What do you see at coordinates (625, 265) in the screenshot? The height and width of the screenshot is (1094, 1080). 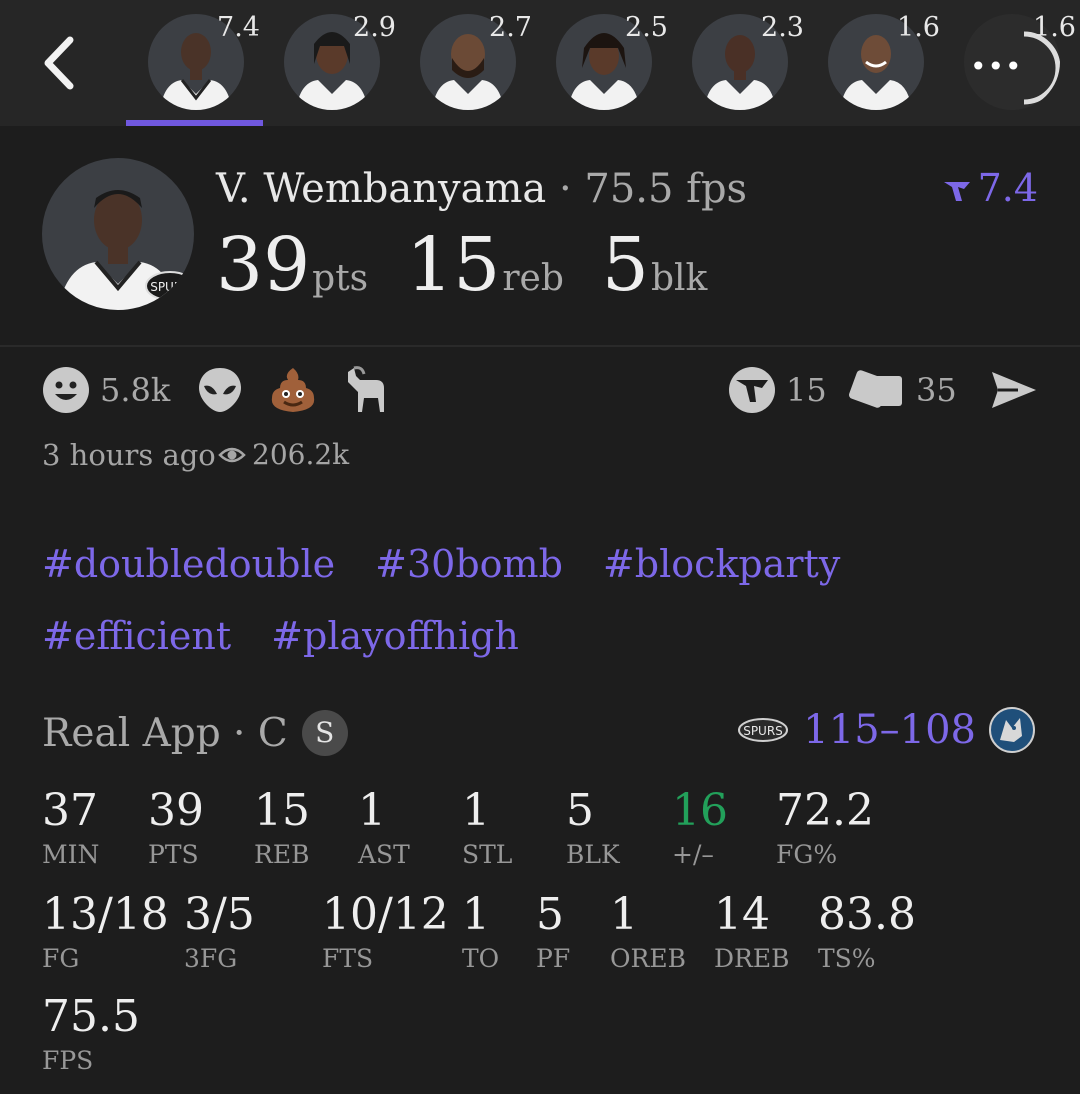 I see `blocks-value: 5` at bounding box center [625, 265].